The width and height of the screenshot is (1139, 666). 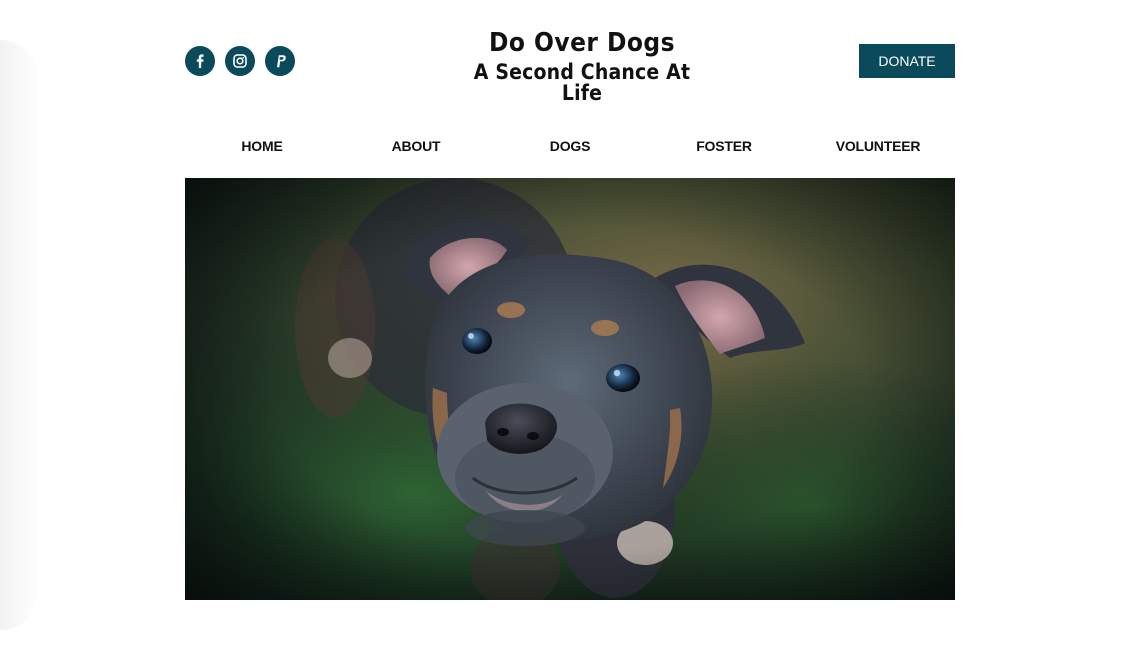 I want to click on nav-item-dogs: DOGS, so click(x=570, y=146).